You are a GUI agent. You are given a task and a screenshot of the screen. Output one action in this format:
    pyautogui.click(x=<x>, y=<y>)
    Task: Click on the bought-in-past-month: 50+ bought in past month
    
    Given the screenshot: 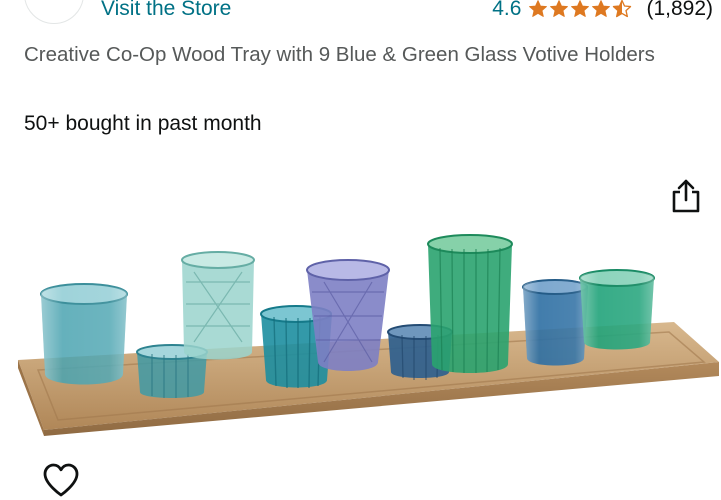 What is the action you would take?
    pyautogui.click(x=143, y=123)
    